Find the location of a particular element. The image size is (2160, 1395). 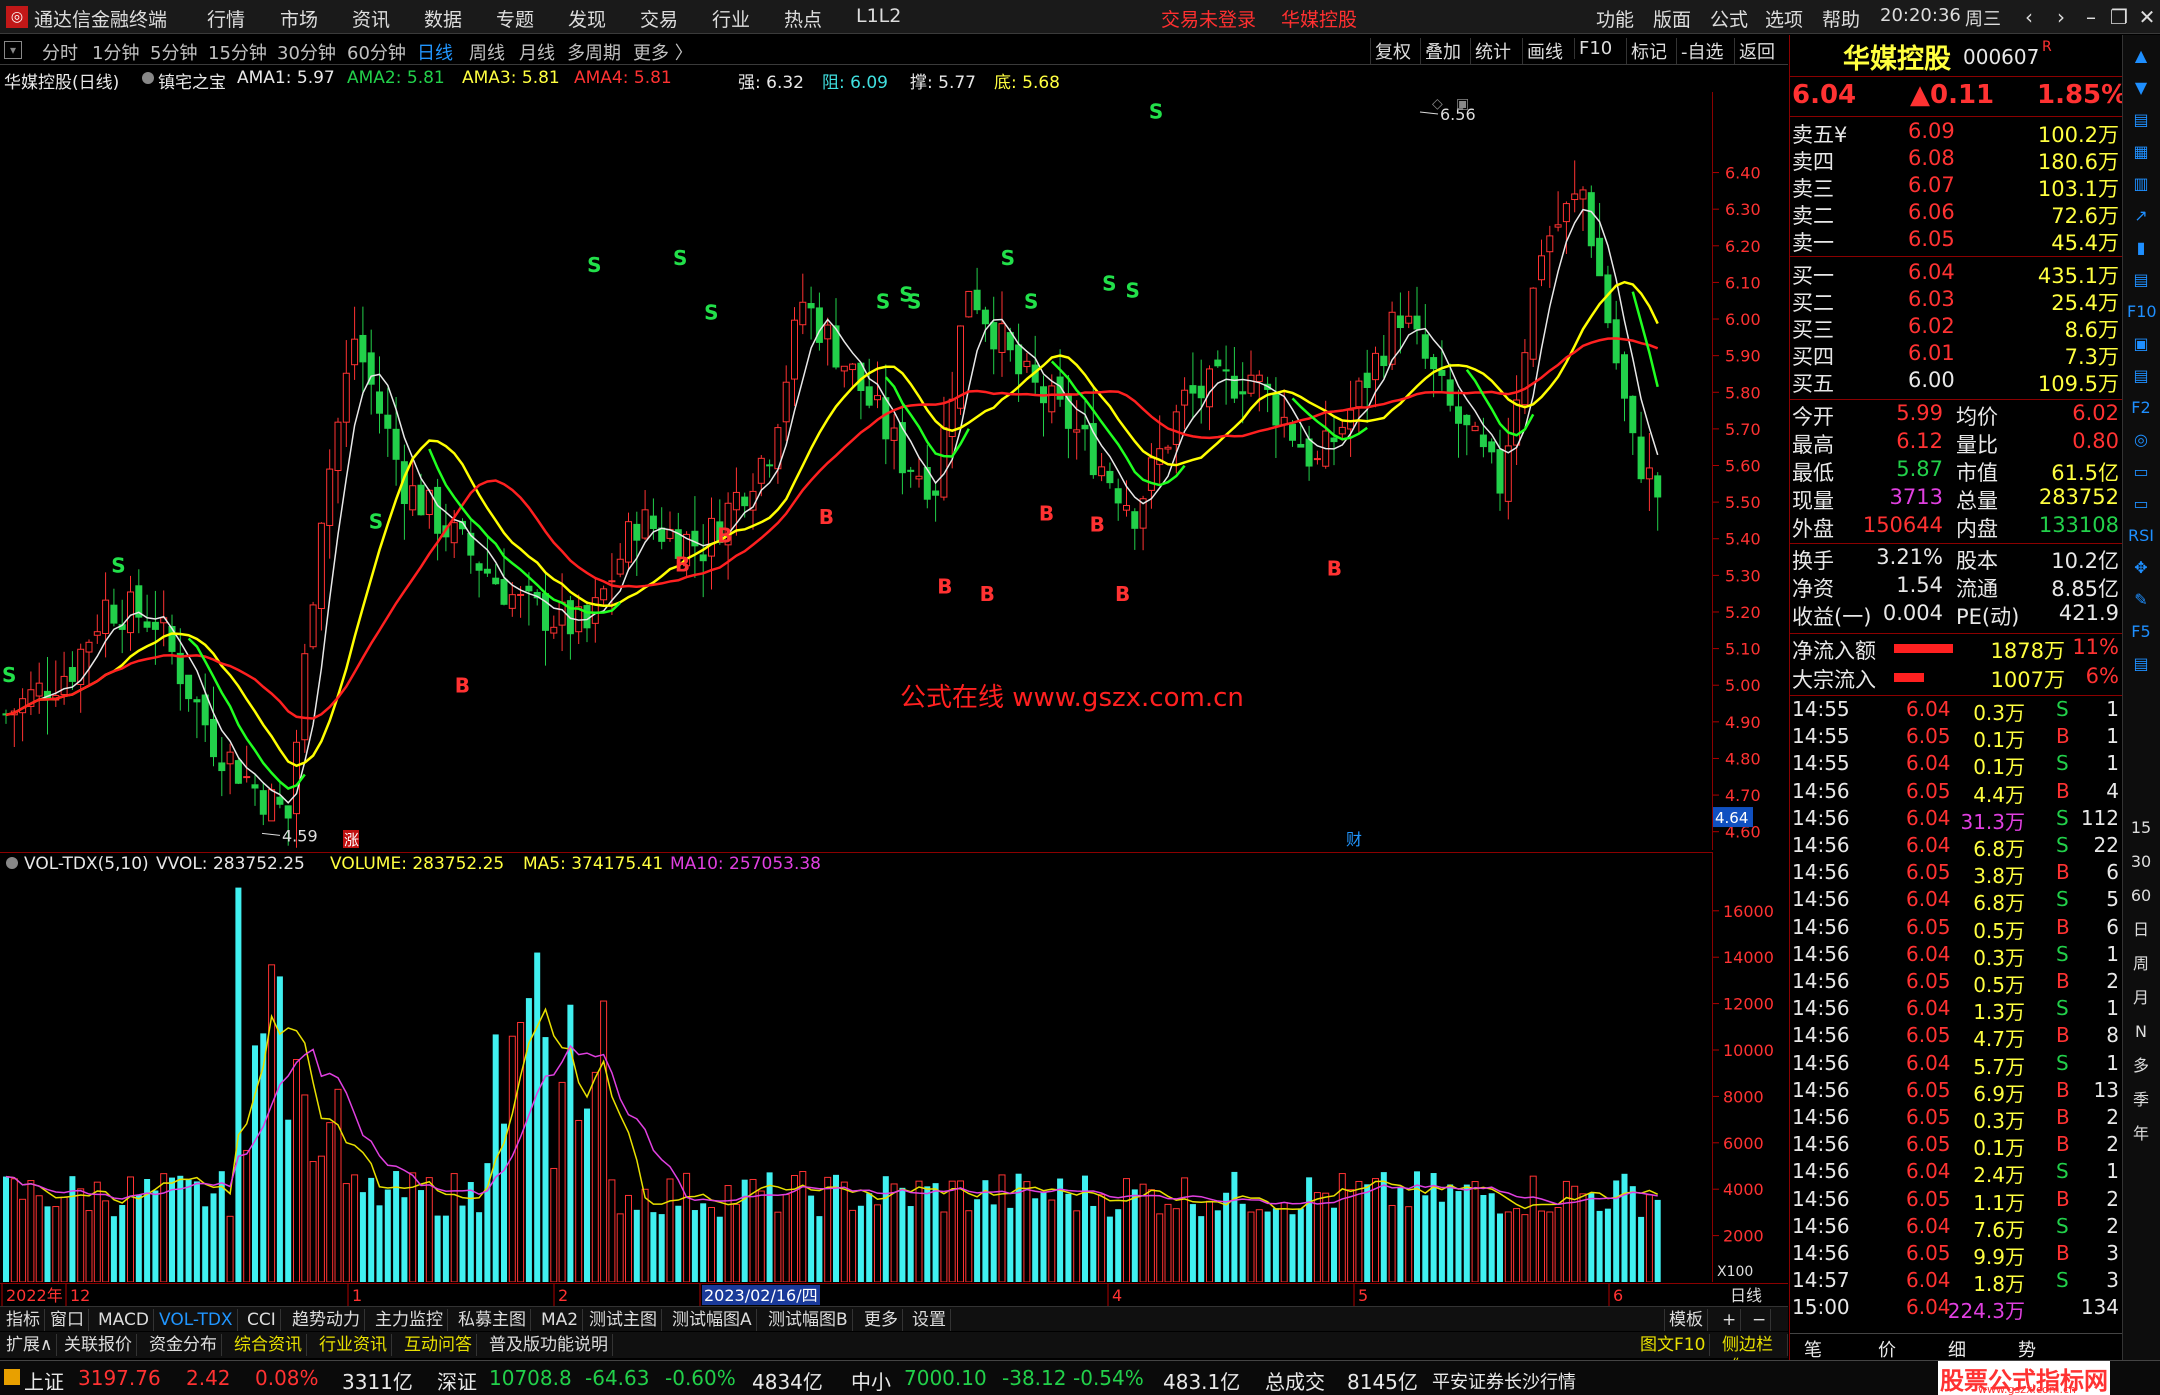

table-icon: ▥ is located at coordinates (2141, 184).